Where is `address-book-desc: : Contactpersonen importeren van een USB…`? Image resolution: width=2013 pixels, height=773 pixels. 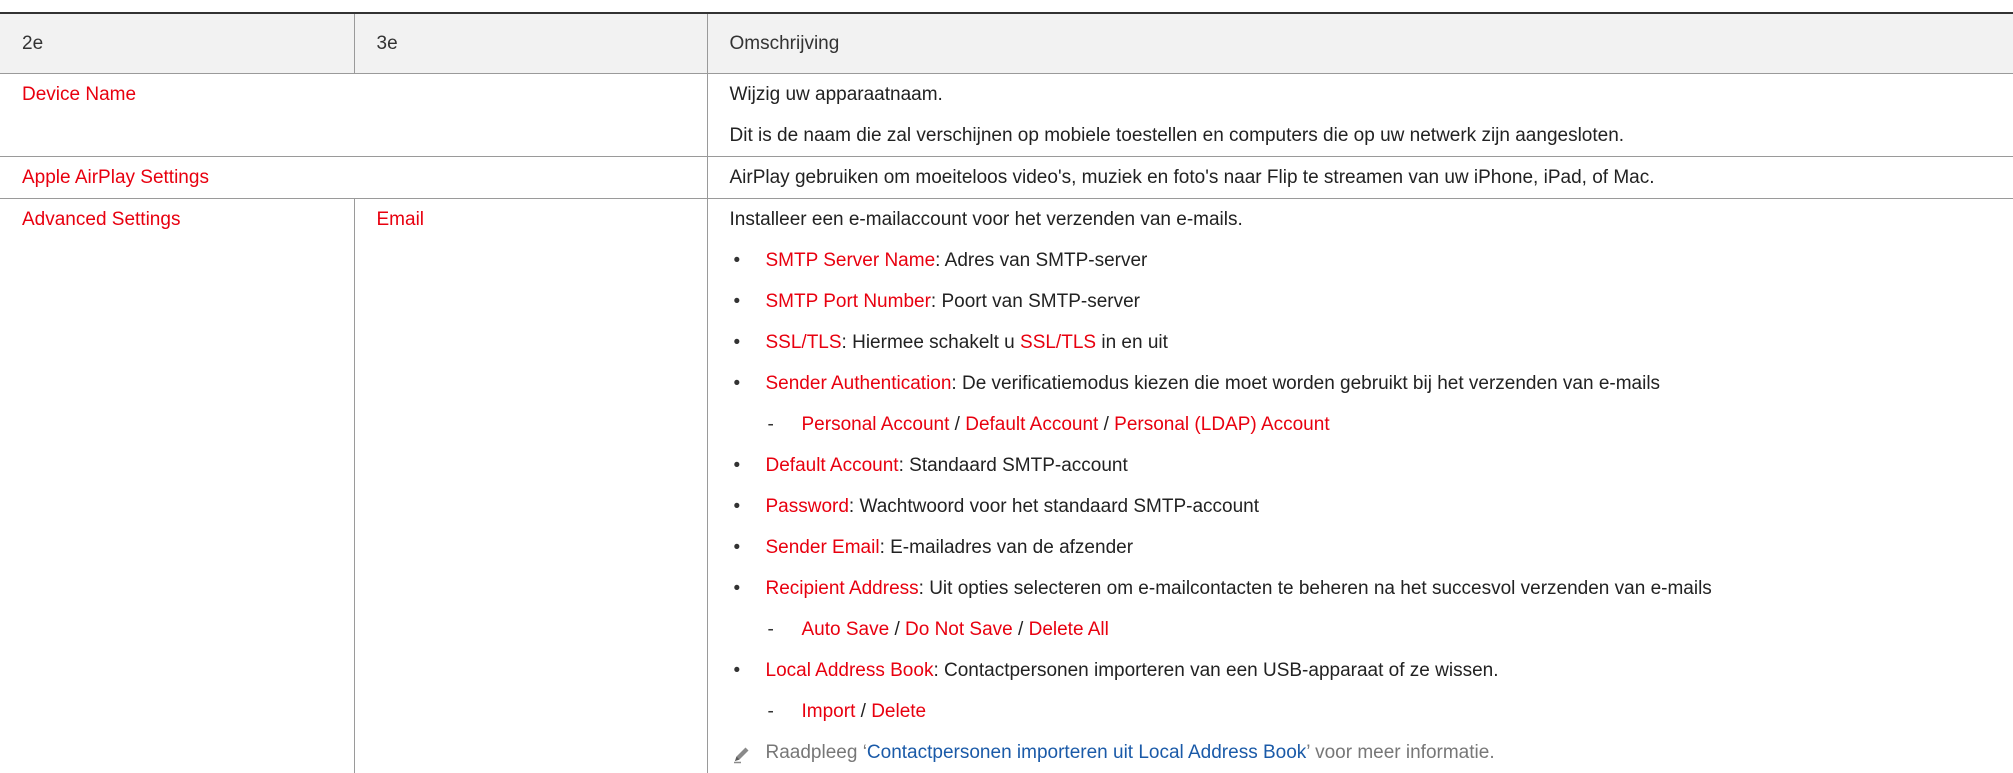
address-book-desc: : Contactpersonen importeren van een USB… is located at coordinates (1215, 670).